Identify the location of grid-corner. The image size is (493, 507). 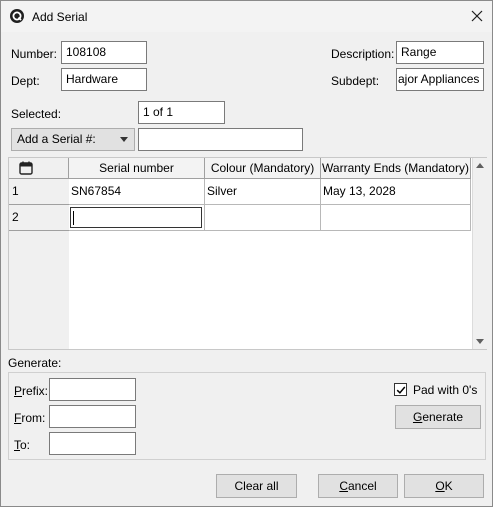
(39, 168).